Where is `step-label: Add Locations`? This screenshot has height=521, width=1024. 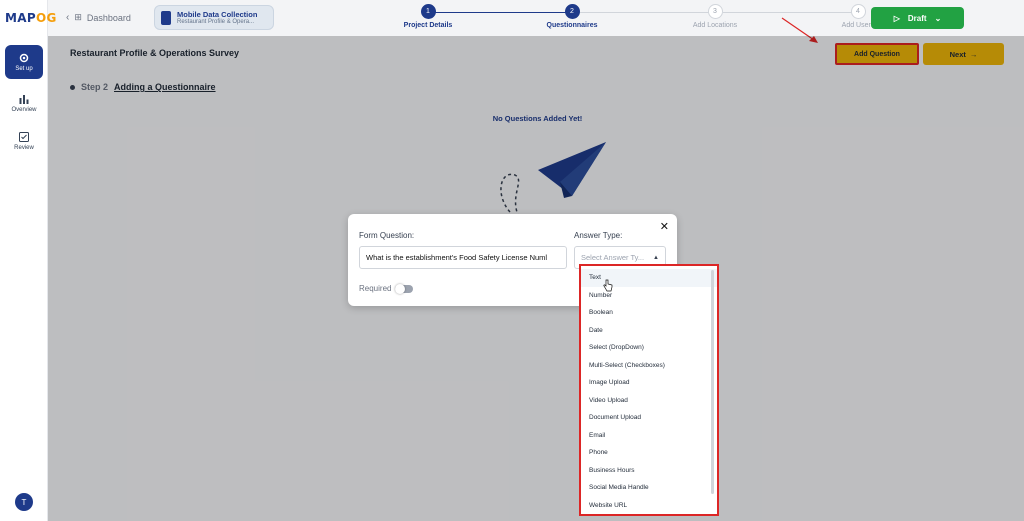 step-label: Add Locations is located at coordinates (715, 25).